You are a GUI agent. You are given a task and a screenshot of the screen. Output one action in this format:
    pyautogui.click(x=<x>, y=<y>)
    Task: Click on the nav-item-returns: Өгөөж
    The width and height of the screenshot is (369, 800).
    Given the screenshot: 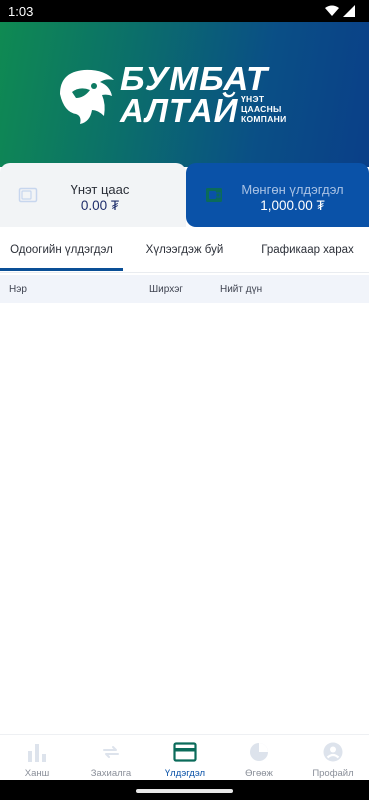 What is the action you would take?
    pyautogui.click(x=259, y=758)
    